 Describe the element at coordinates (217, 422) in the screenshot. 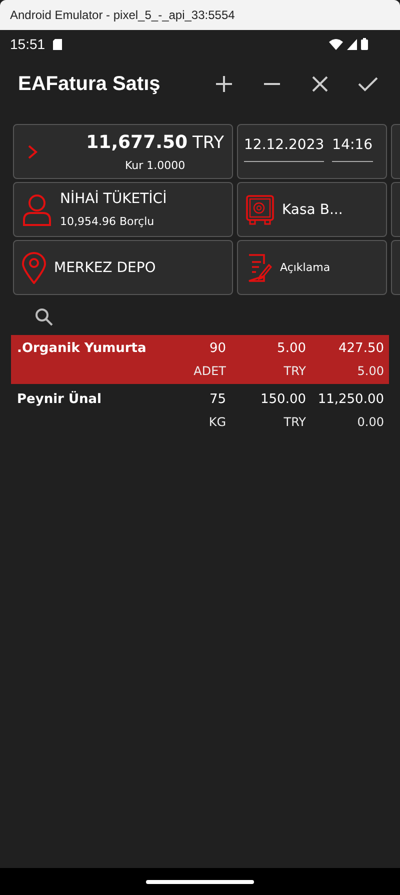

I see `item-unit: KG` at that location.